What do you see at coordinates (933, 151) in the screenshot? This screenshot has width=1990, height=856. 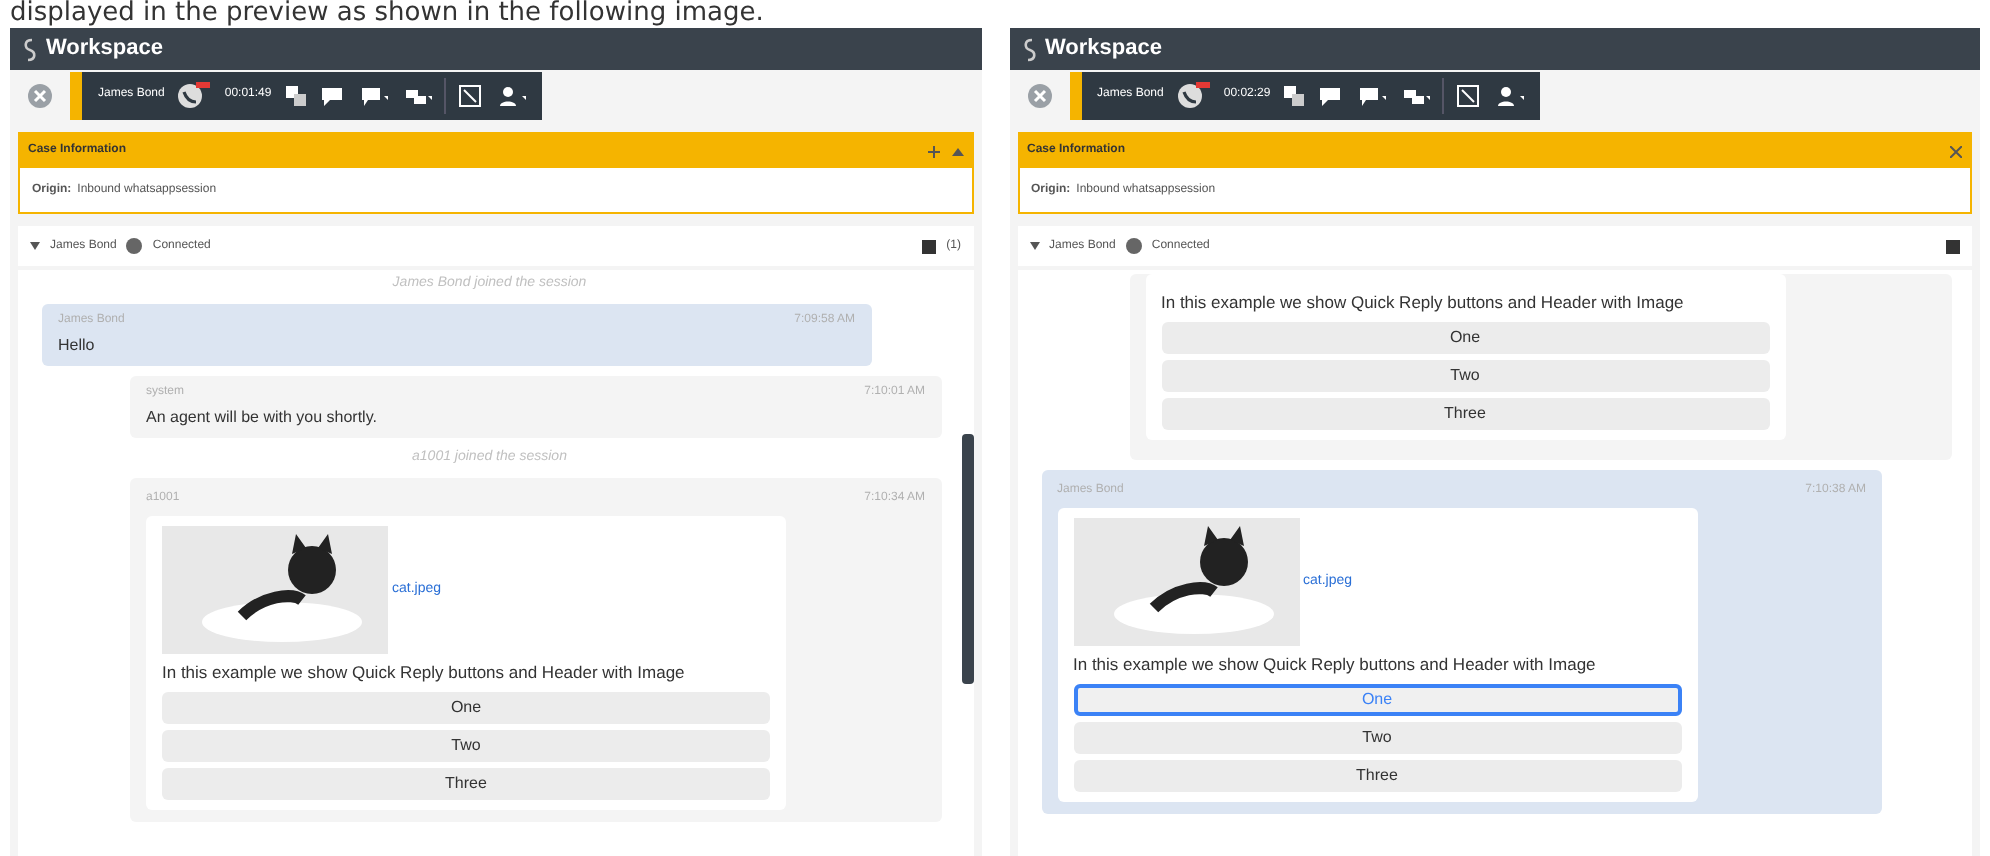 I see `plus-icon` at bounding box center [933, 151].